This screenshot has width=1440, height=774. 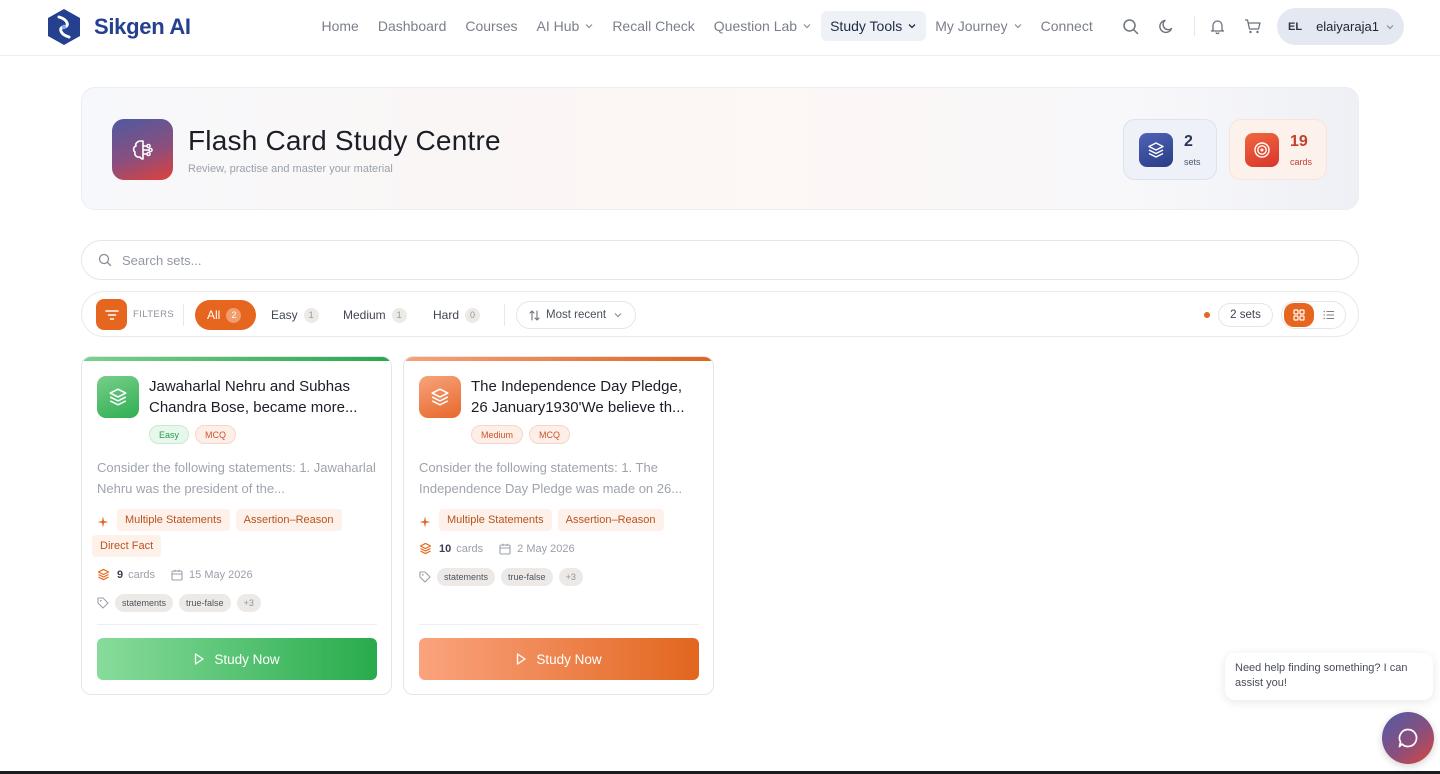 I want to click on filter-button, so click(x=111, y=314).